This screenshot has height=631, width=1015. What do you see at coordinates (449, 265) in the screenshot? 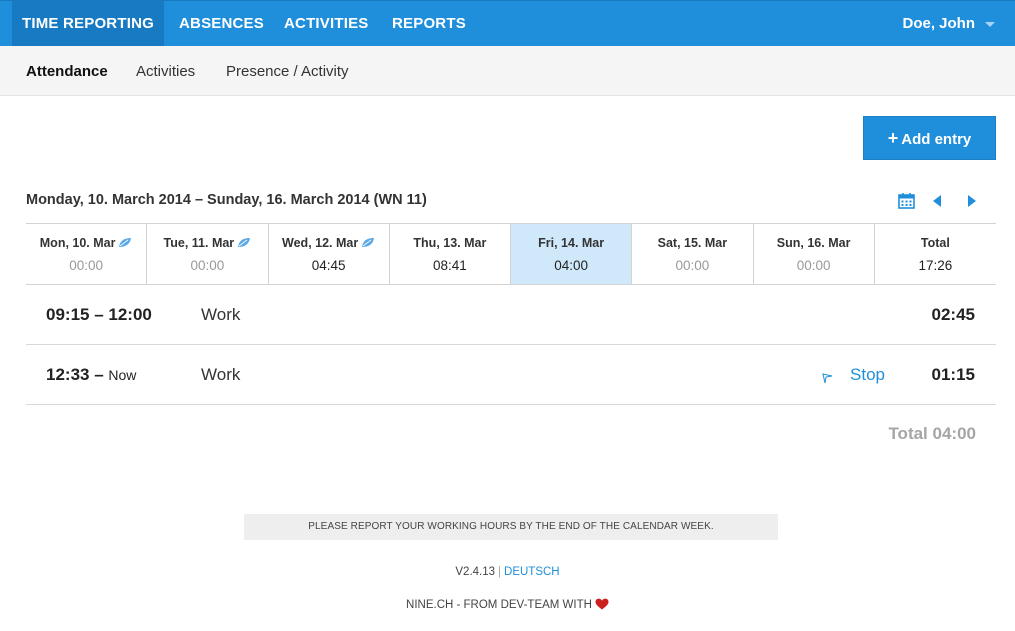
I see `day-hours: 08:41` at bounding box center [449, 265].